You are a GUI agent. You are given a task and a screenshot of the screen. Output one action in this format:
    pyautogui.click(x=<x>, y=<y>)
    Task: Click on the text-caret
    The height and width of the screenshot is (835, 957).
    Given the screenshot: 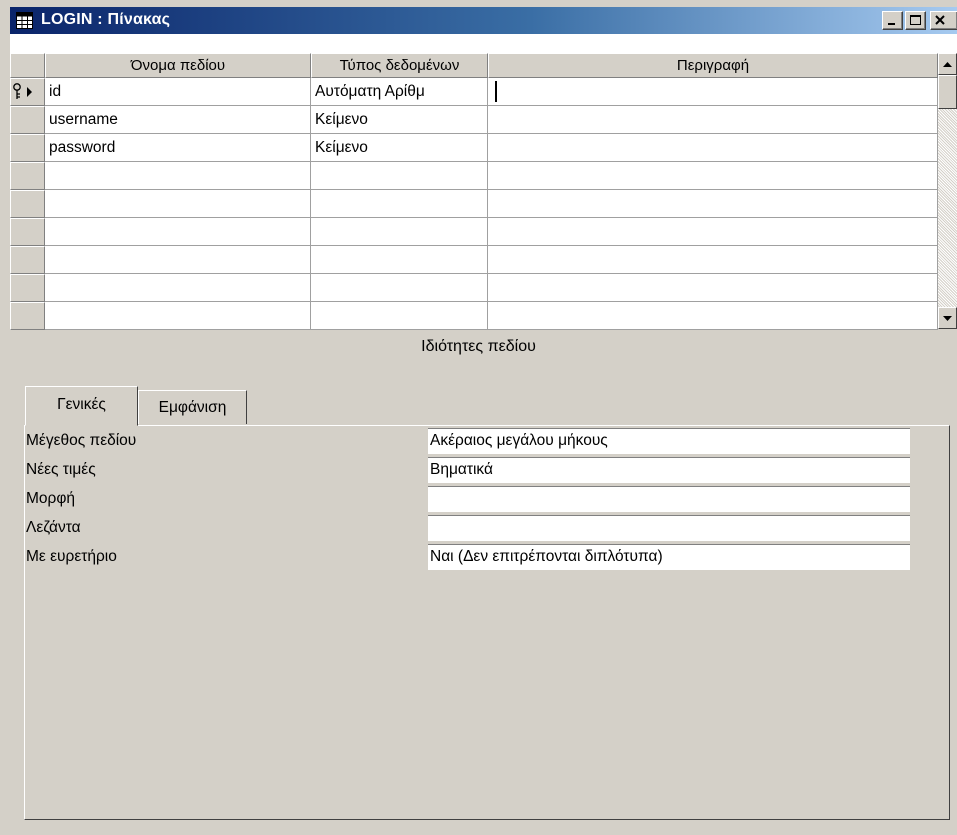 What is the action you would take?
    pyautogui.click(x=496, y=91)
    